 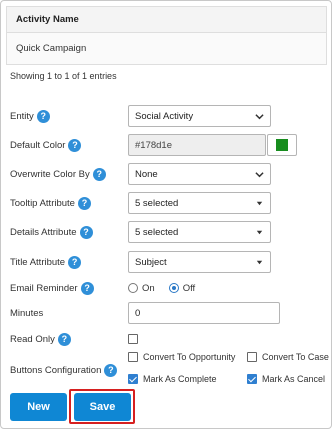 I want to click on email-reminder-on-radio, so click(x=133, y=288).